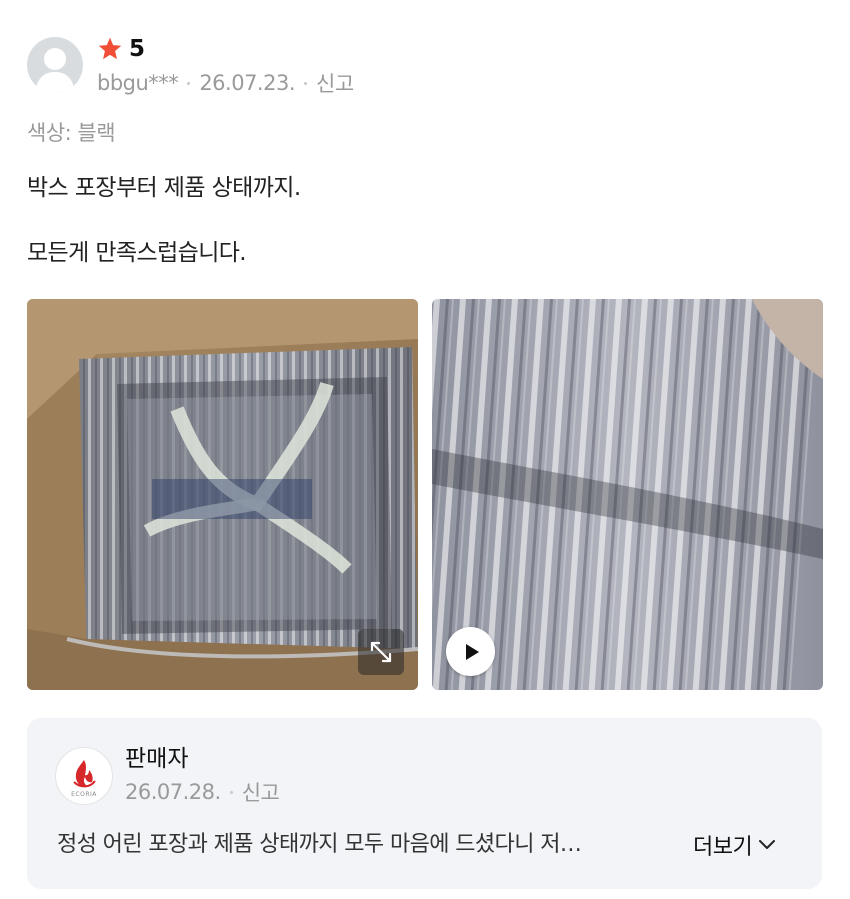  I want to click on seller-reply-meta: 26.07.28. 신고, so click(202, 792).